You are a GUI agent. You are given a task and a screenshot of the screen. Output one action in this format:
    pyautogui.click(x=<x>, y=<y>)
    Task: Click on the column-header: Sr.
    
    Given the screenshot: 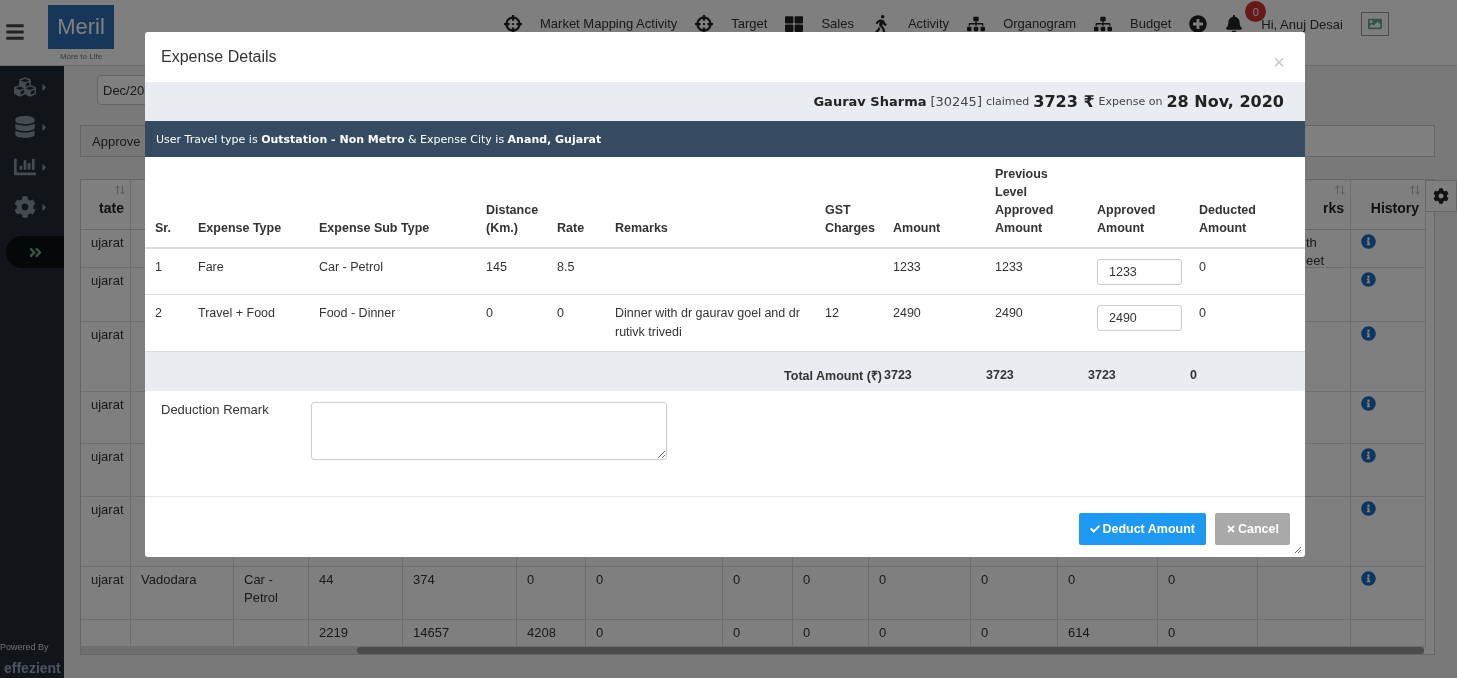 What is the action you would take?
    pyautogui.click(x=166, y=202)
    